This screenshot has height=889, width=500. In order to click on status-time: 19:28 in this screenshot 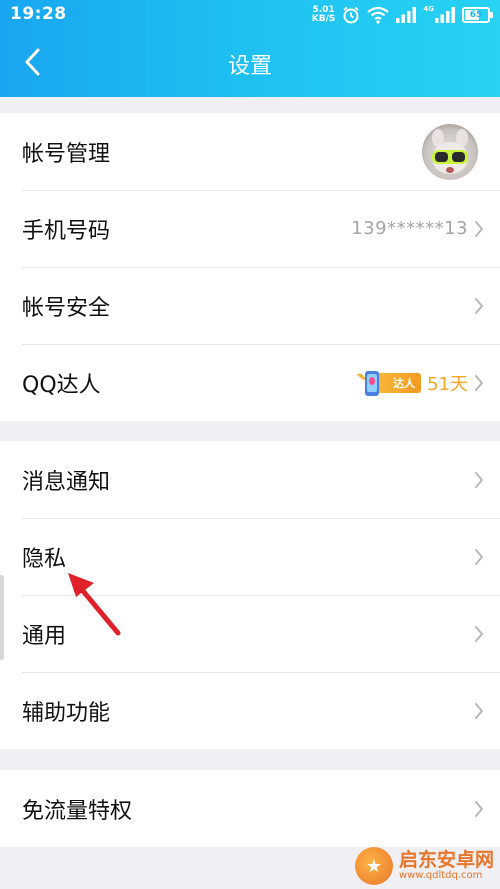, I will do `click(38, 14)`.